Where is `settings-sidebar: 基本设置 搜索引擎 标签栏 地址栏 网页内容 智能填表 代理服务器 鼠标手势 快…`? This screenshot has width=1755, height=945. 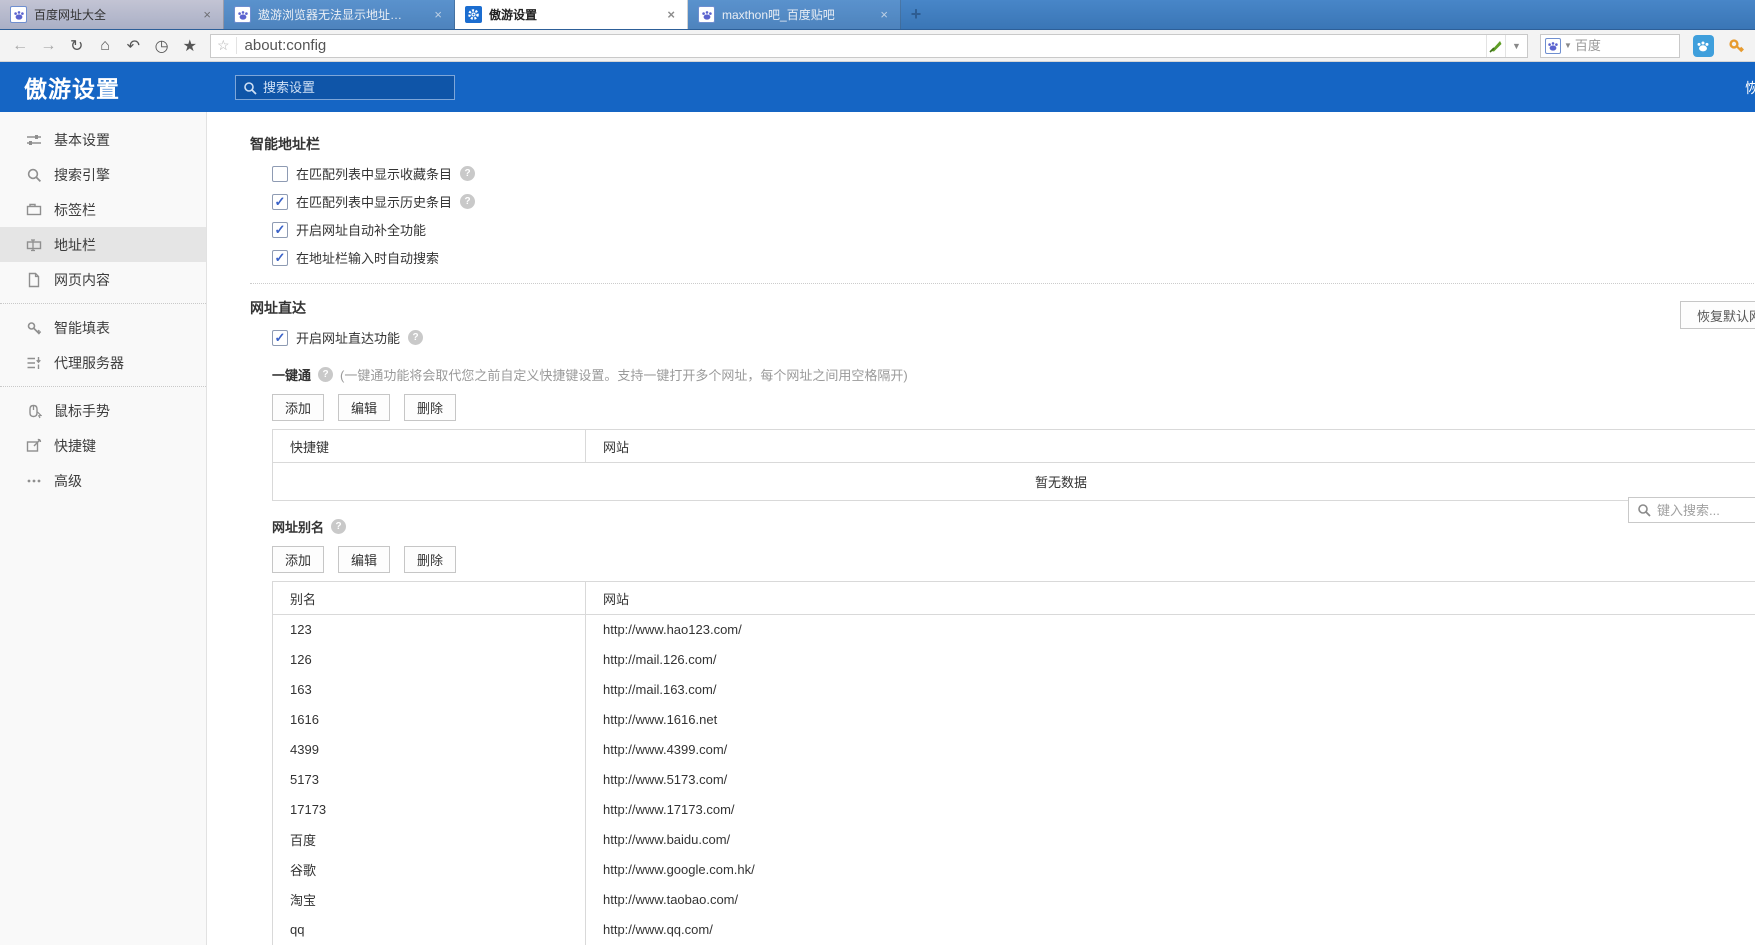
settings-sidebar: 基本设置 搜索引擎 标签栏 地址栏 网页内容 智能填表 代理服务器 鼠标手势 快… is located at coordinates (103, 528).